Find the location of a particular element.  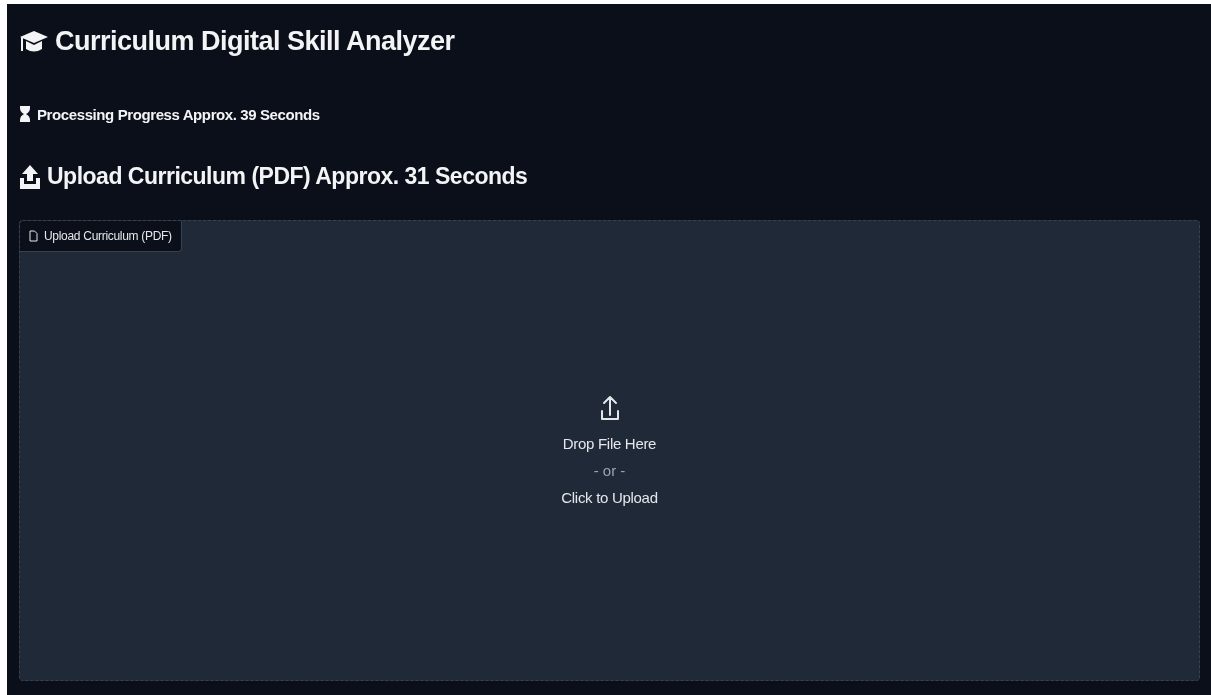

drop-text: Drop File Here is located at coordinates (609, 443).